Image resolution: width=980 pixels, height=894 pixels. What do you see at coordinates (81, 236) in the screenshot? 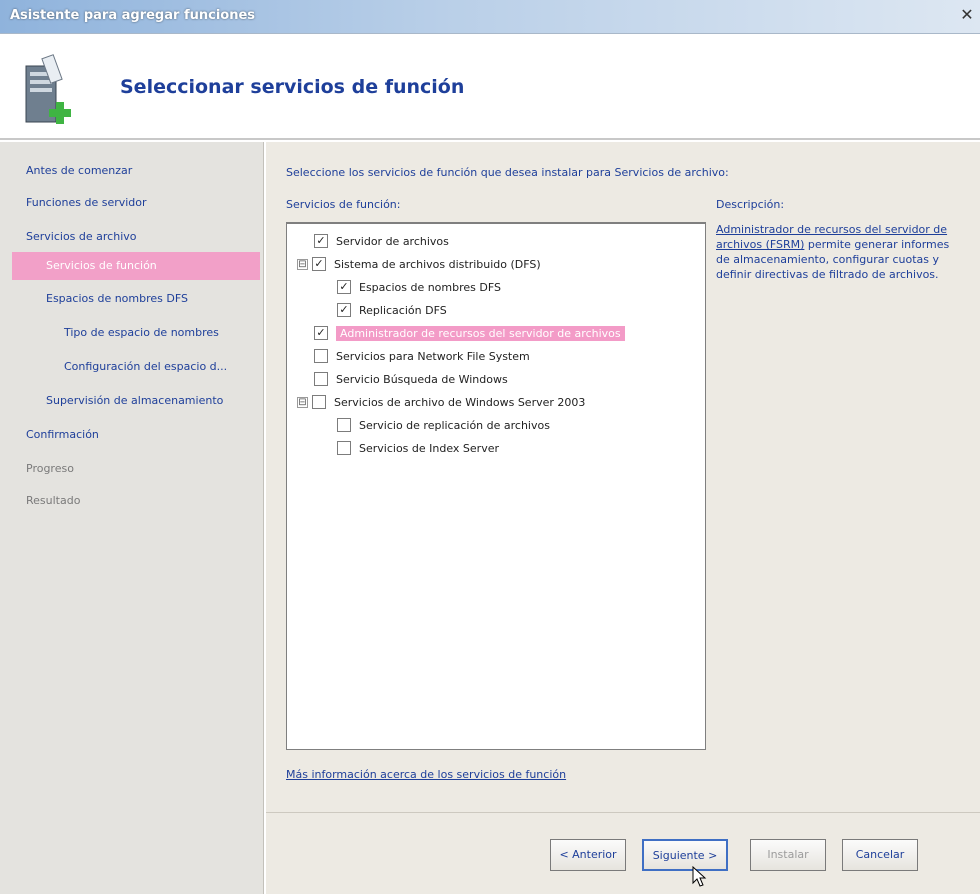
I see `sidebar-item-servicios-de-archivo: Servicios de archivo` at bounding box center [81, 236].